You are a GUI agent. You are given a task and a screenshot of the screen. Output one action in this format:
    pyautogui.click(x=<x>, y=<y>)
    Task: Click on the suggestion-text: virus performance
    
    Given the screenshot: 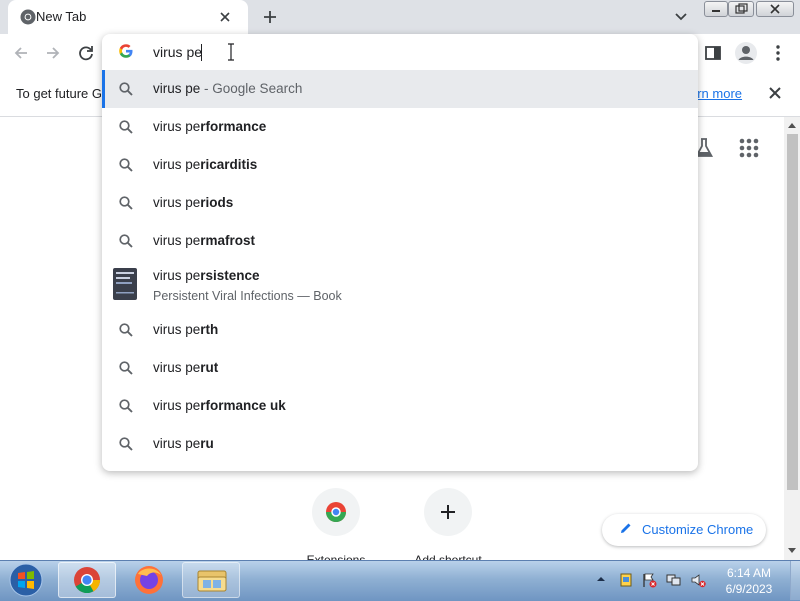 What is the action you would take?
    pyautogui.click(x=210, y=126)
    